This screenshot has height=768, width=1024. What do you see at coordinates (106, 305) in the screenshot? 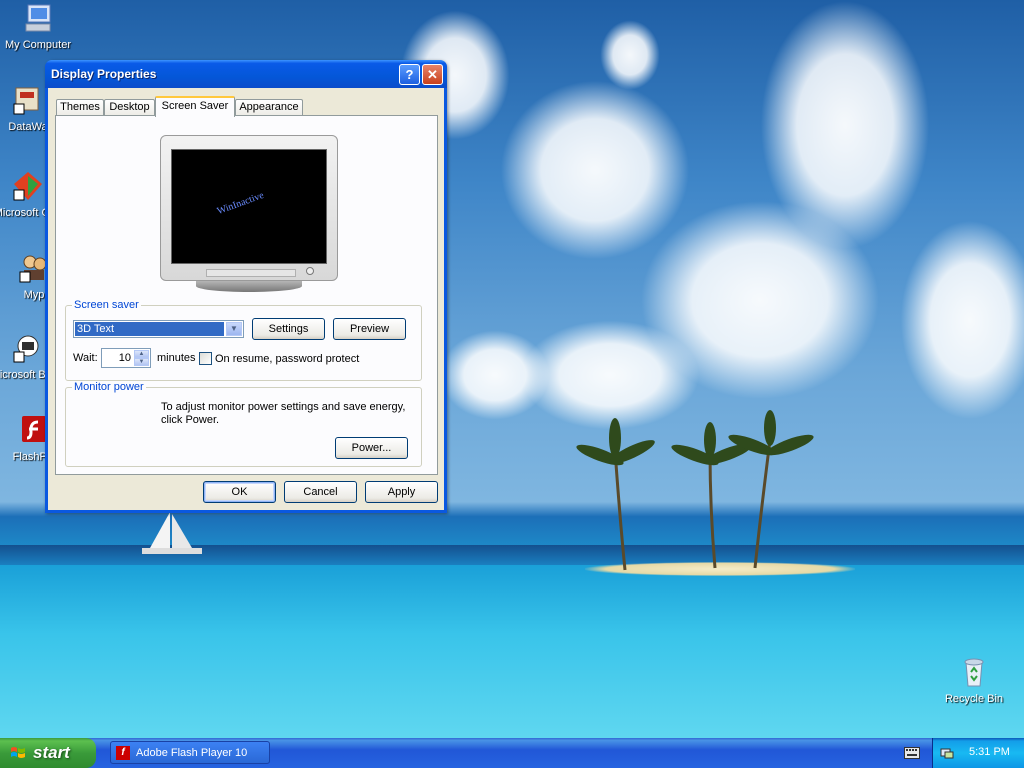
I see `screen-saver-legend: Screen saver` at bounding box center [106, 305].